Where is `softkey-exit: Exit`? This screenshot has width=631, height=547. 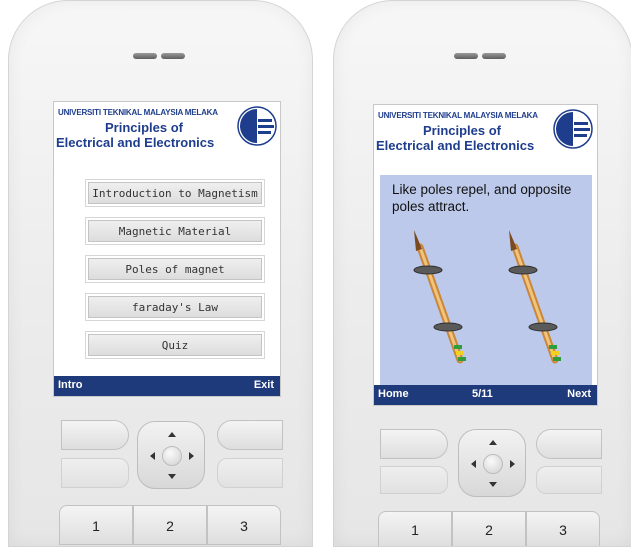 softkey-exit: Exit is located at coordinates (264, 385).